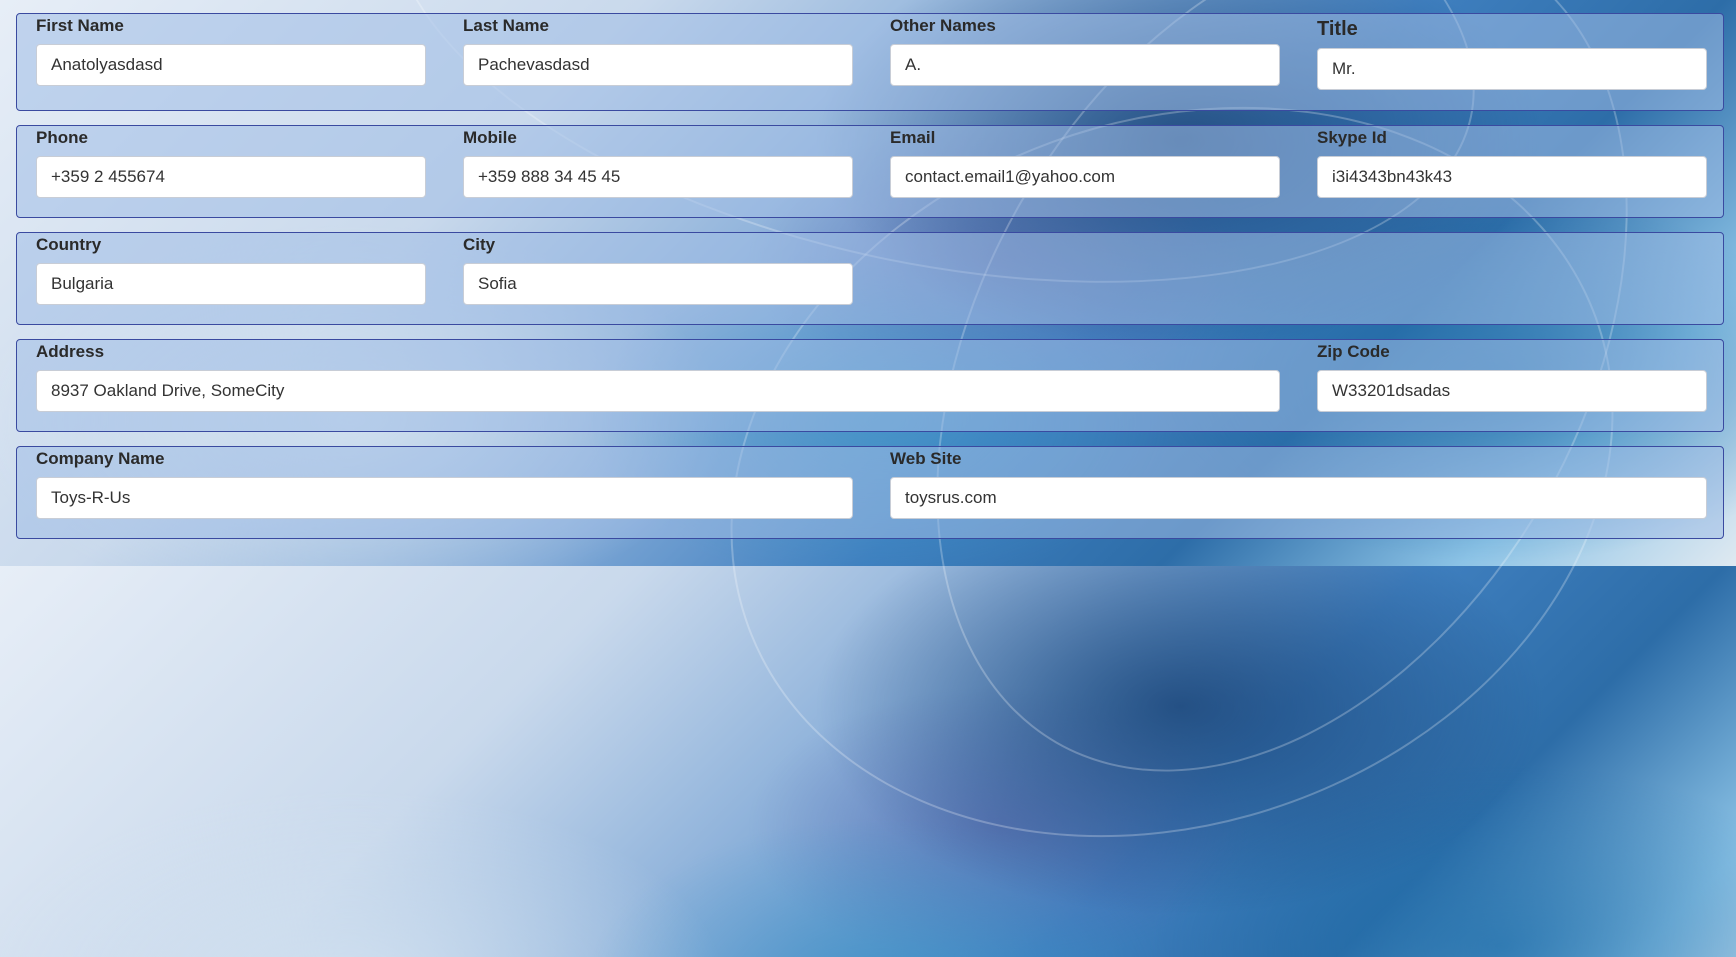 The image size is (1736, 957). What do you see at coordinates (479, 244) in the screenshot?
I see `city-label: City` at bounding box center [479, 244].